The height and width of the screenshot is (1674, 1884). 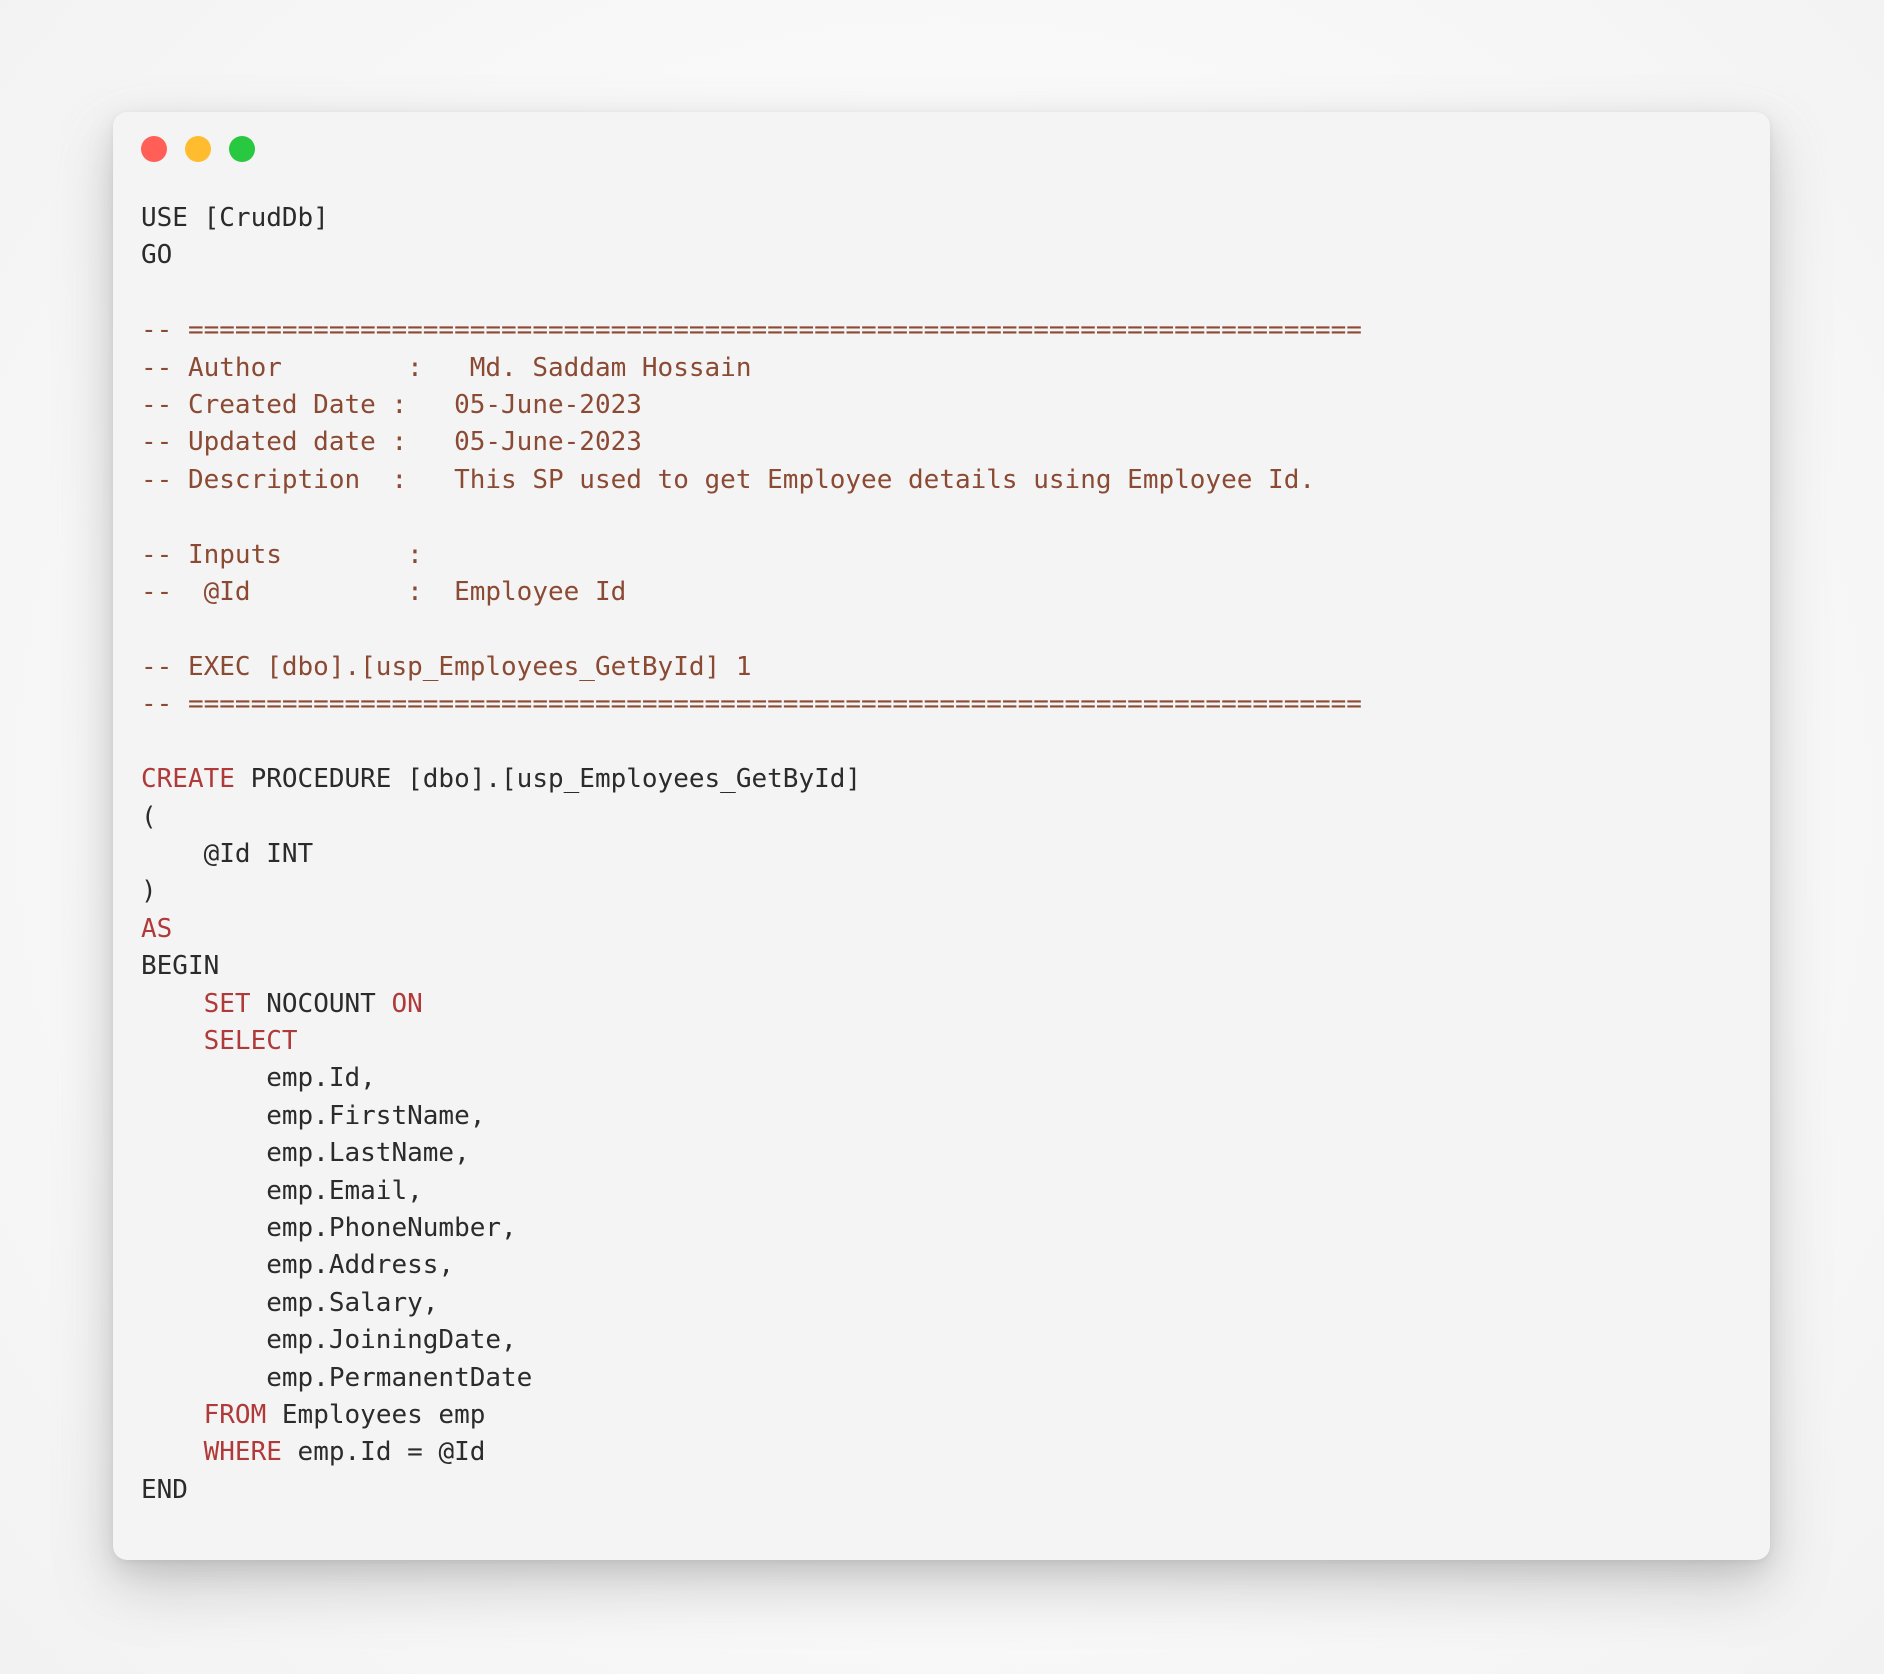 I want to click on window-controls, so click(x=198, y=149).